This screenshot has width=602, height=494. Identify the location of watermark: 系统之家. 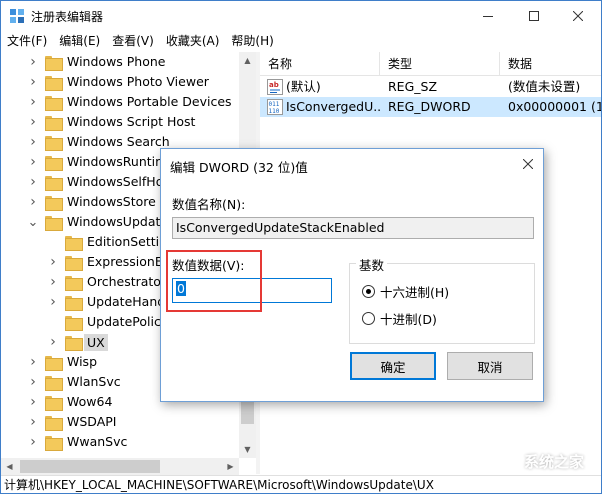
(550, 461).